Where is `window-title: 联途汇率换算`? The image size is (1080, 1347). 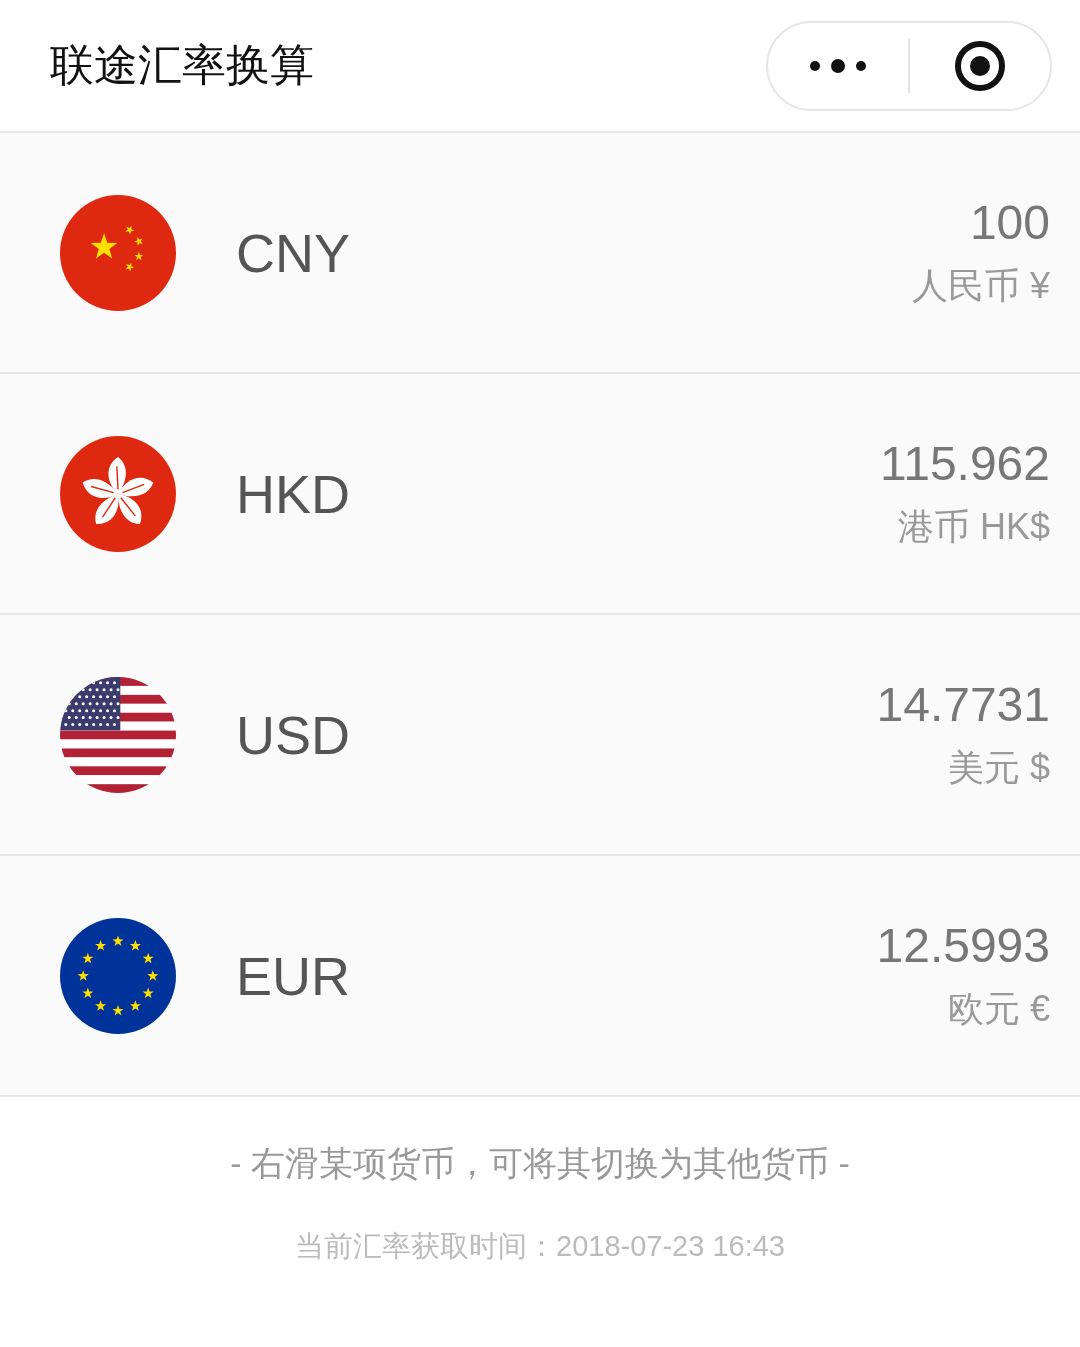
window-title: 联途汇率换算 is located at coordinates (182, 65).